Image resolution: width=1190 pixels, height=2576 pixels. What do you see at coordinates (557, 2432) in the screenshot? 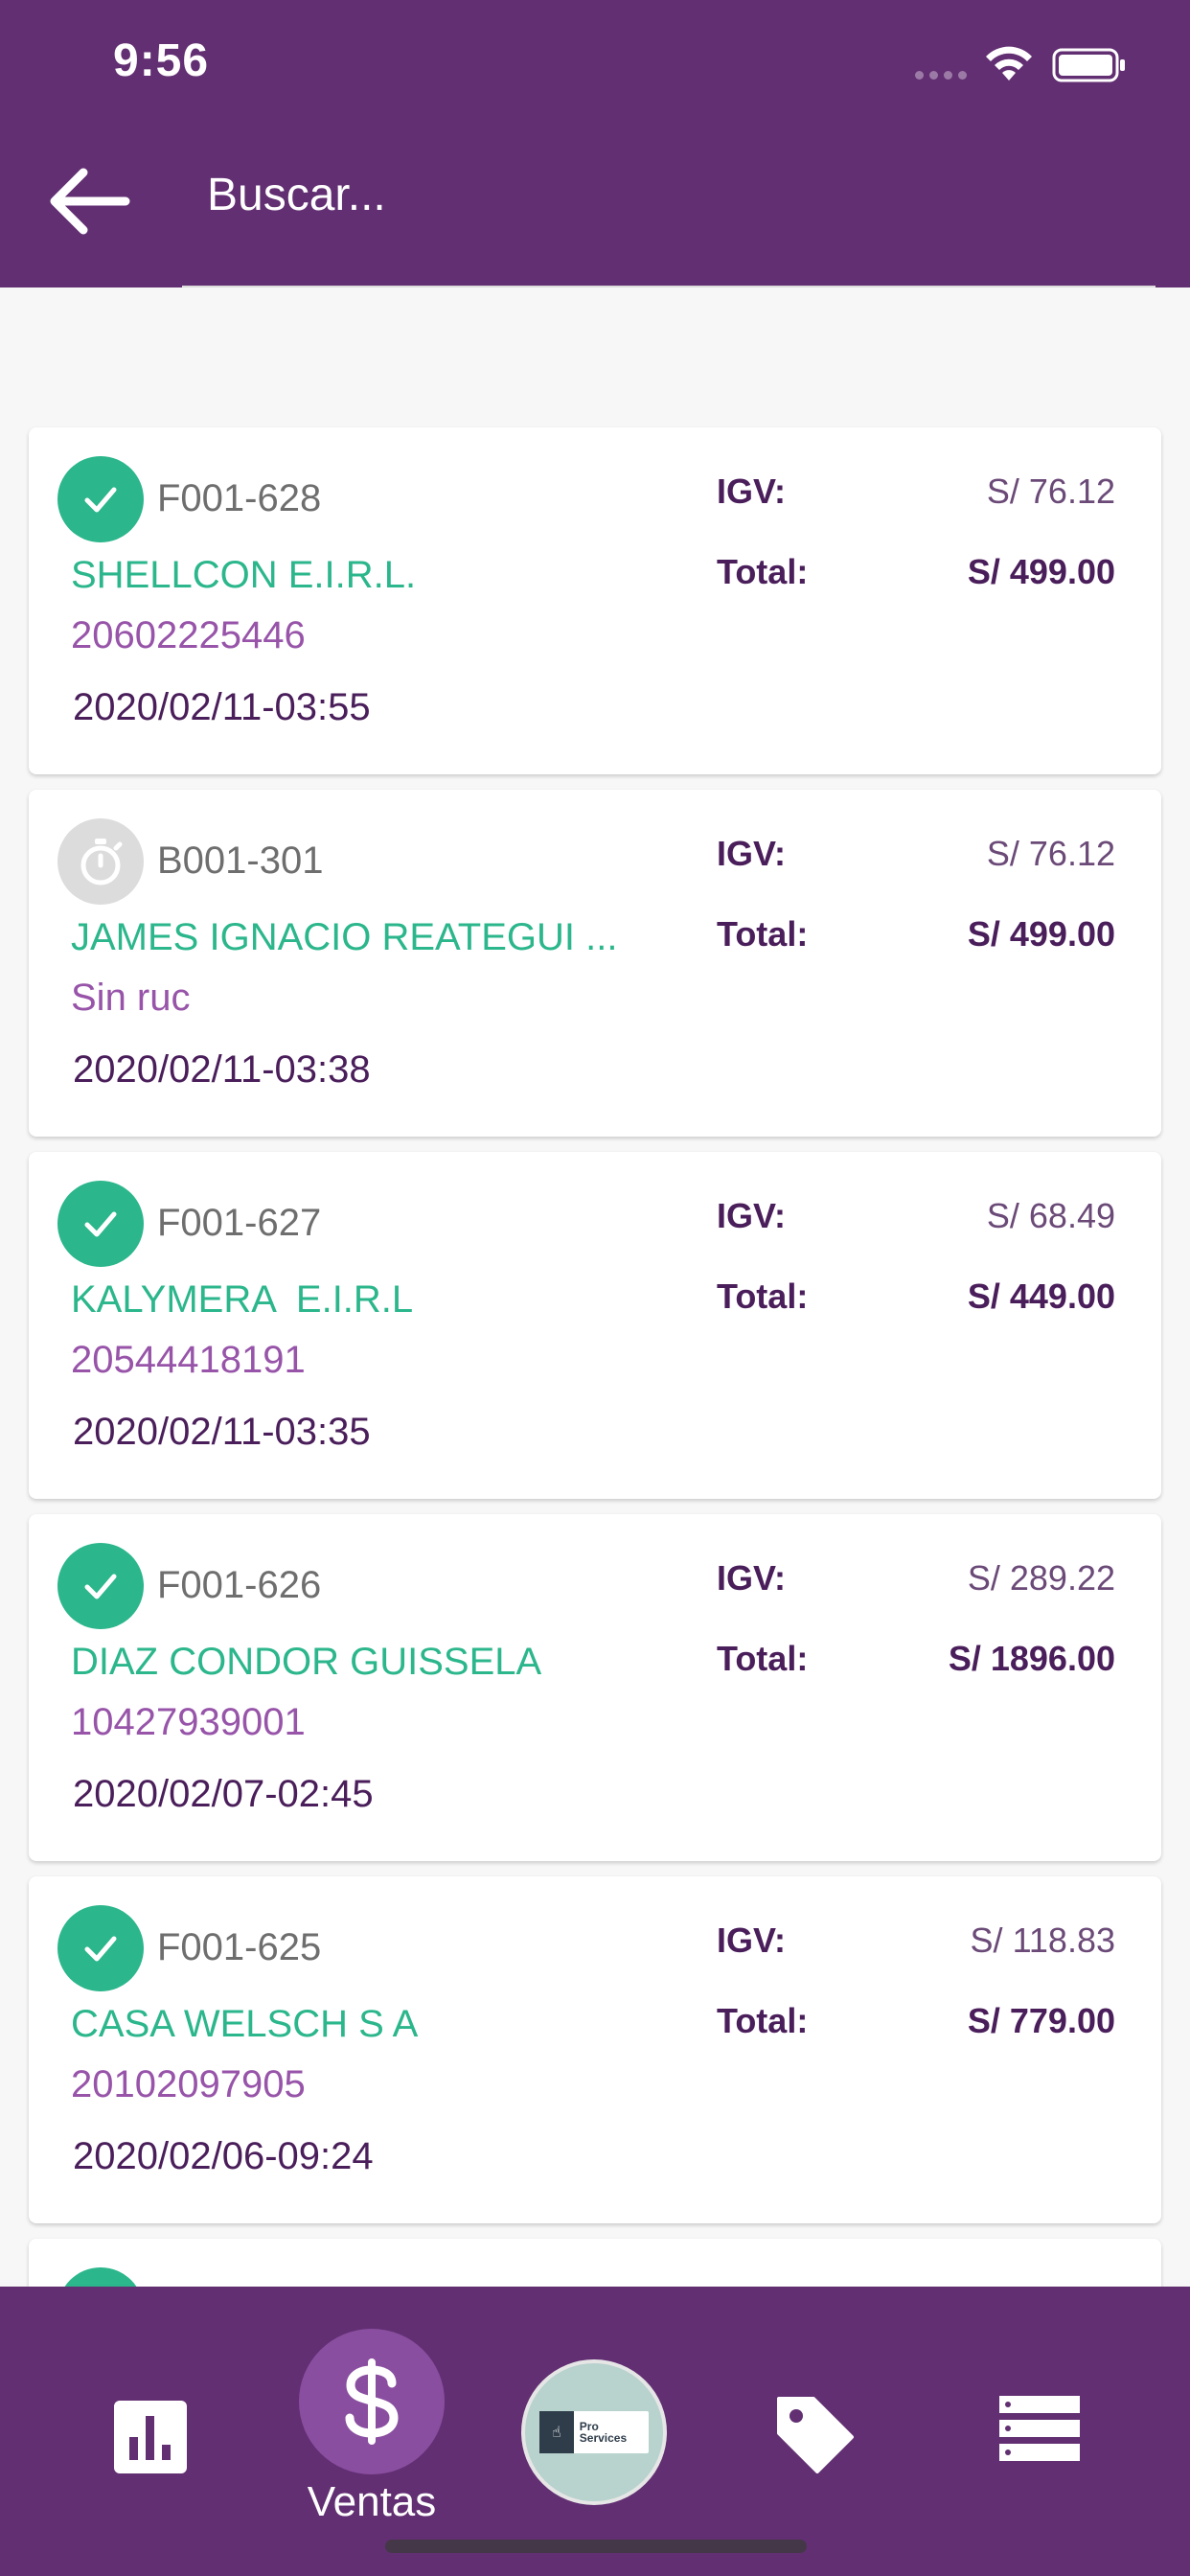
I see `hand-pointer-icon: ☝` at bounding box center [557, 2432].